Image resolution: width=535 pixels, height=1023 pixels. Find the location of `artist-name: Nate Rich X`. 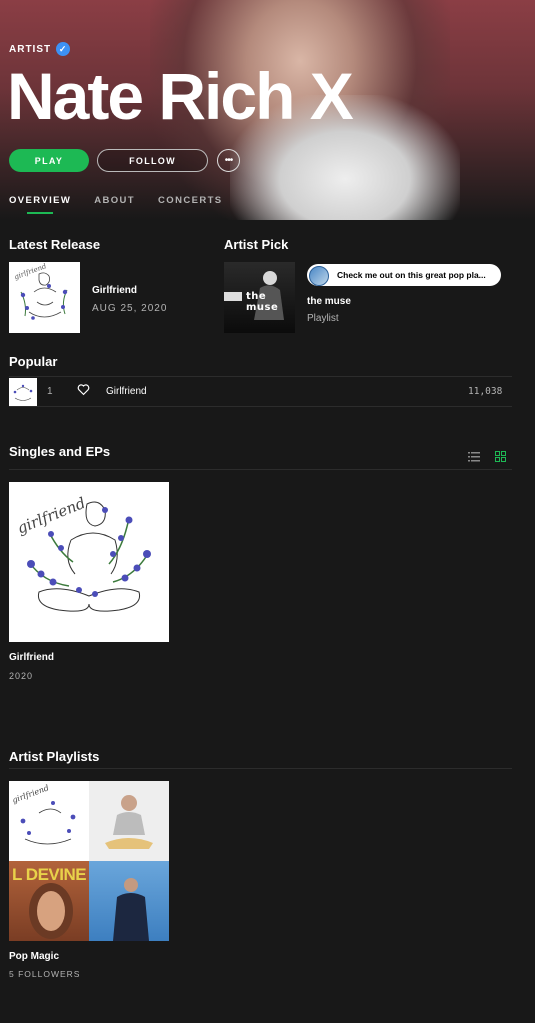

artist-name: Nate Rich X is located at coordinates (180, 96).